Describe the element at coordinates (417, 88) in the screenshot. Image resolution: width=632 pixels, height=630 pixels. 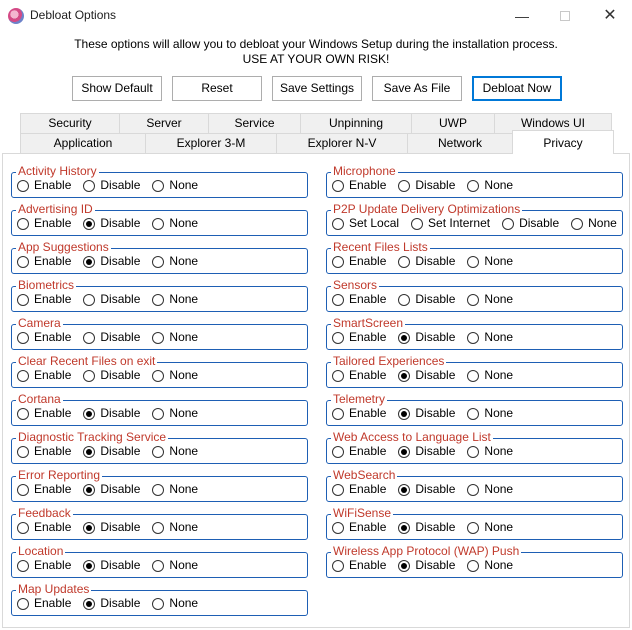
I see `save-as-file-button: Save As File` at that location.